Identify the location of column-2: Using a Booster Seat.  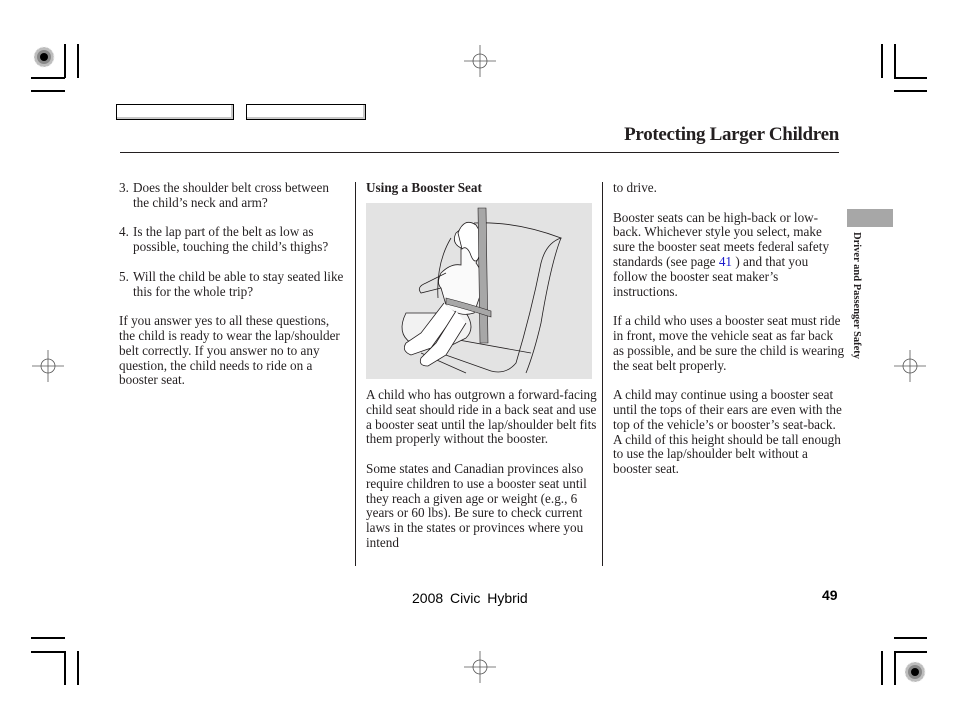
(481, 188).